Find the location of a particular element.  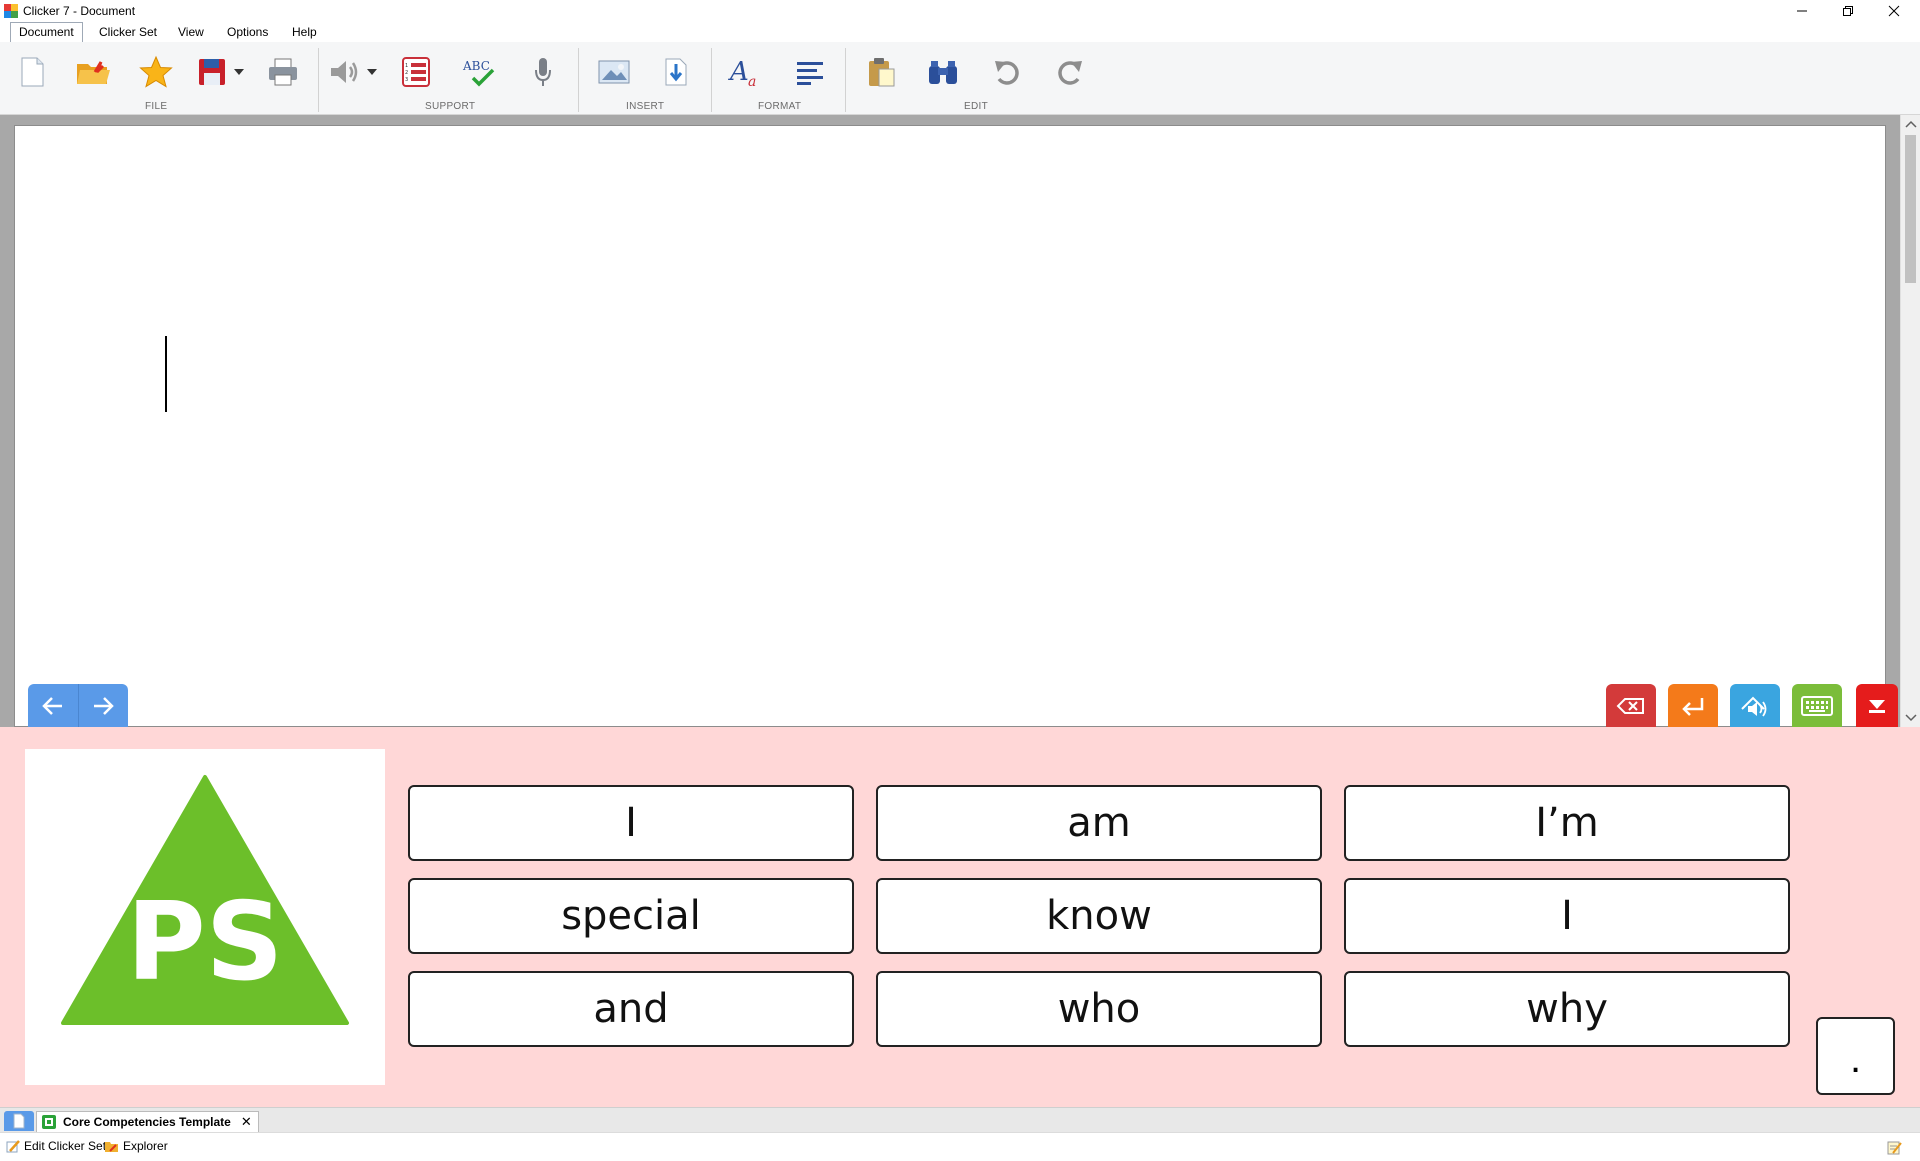

speak-sentence-icon is located at coordinates (1754, 706).